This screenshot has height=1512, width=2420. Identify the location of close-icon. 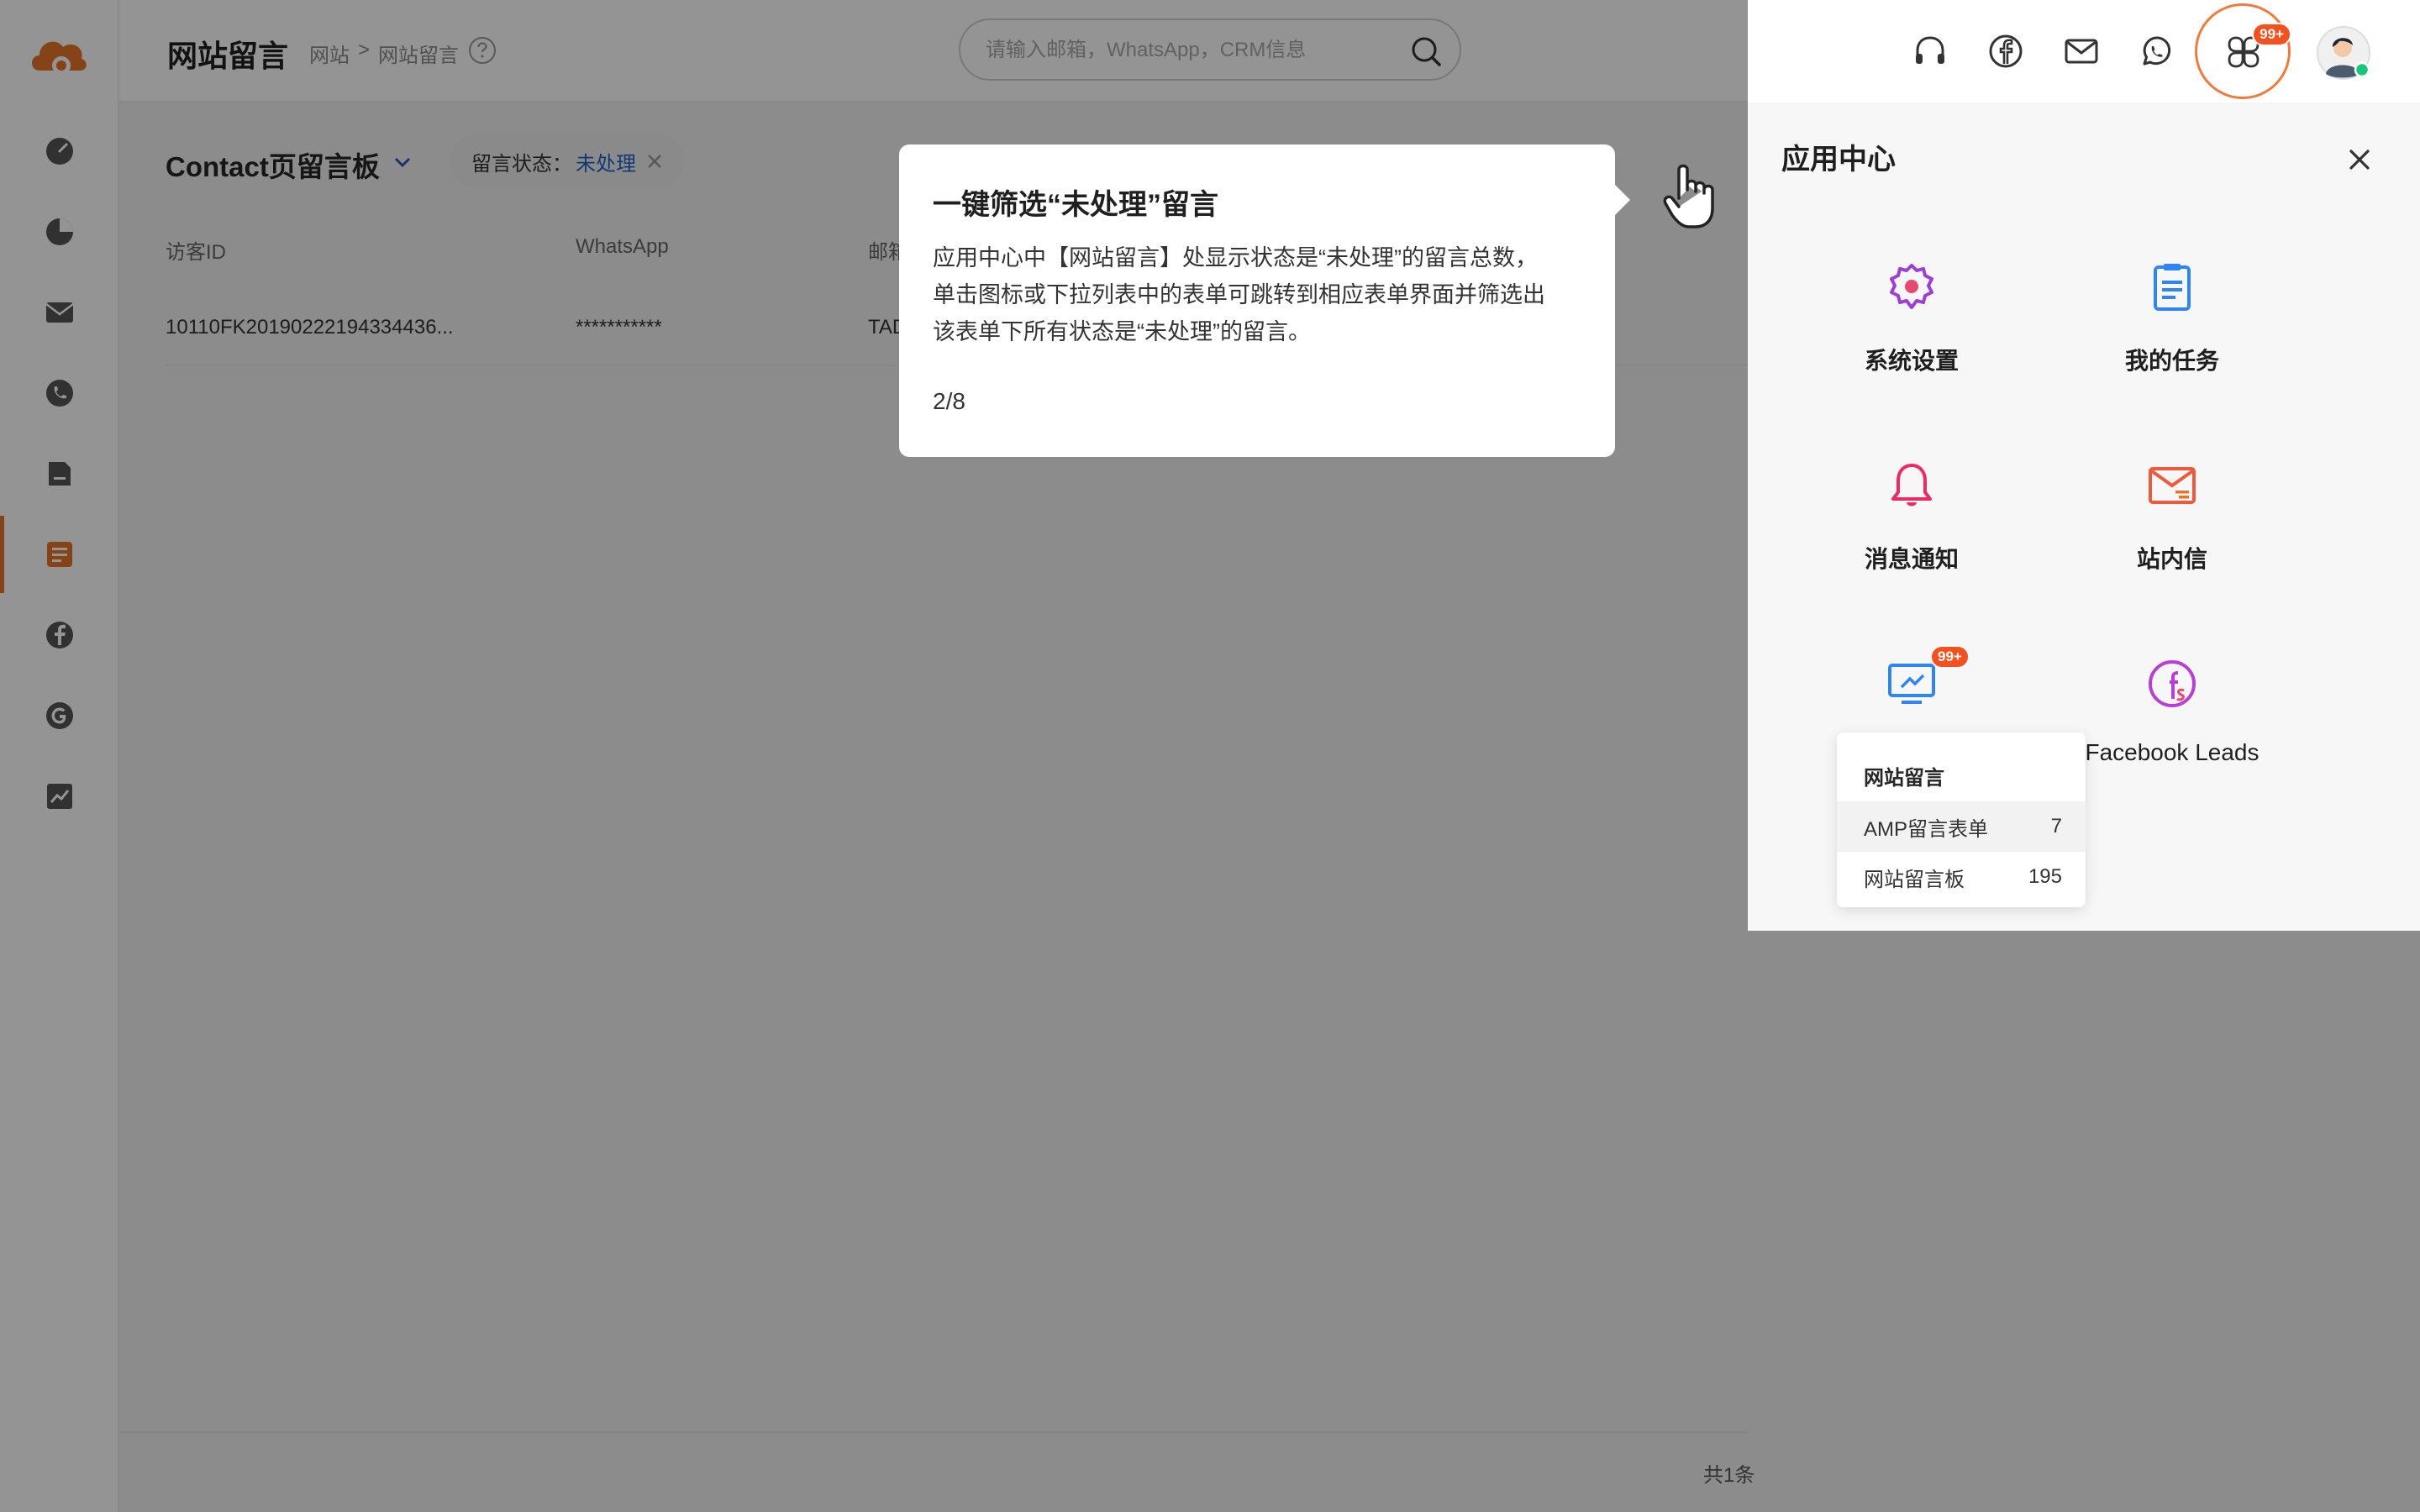
(2359, 159).